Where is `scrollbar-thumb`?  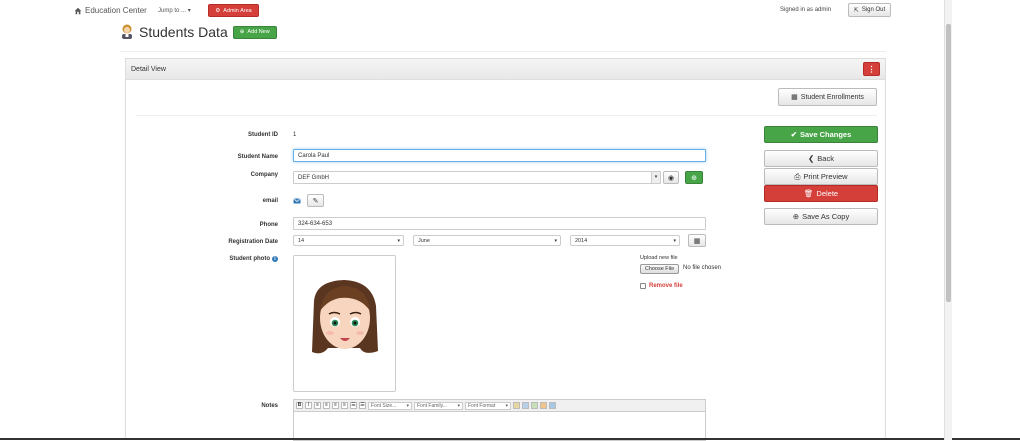 scrollbar-thumb is located at coordinates (948, 163).